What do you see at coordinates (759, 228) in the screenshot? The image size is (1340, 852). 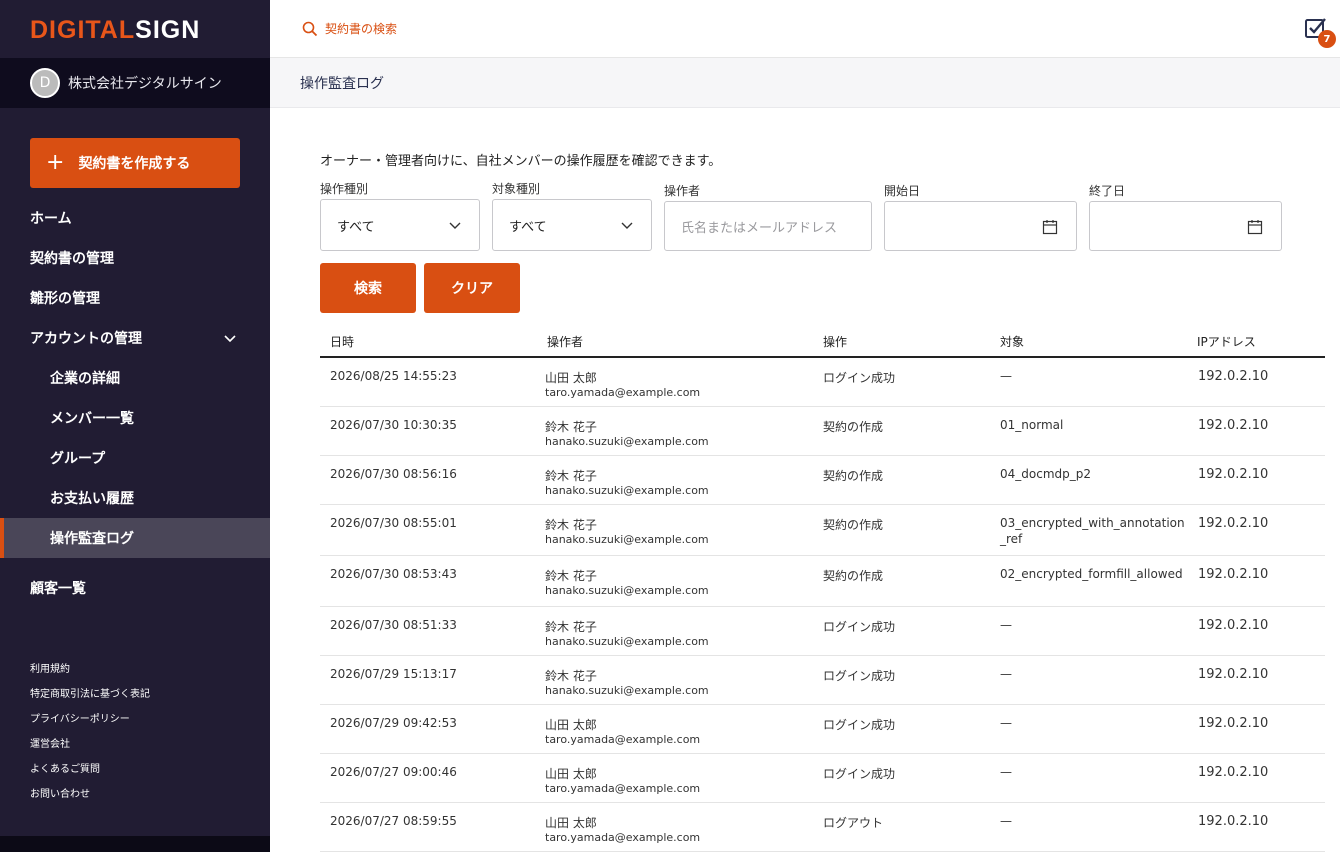 I see `operator-placeholder: 氏名またはメールアドレス` at bounding box center [759, 228].